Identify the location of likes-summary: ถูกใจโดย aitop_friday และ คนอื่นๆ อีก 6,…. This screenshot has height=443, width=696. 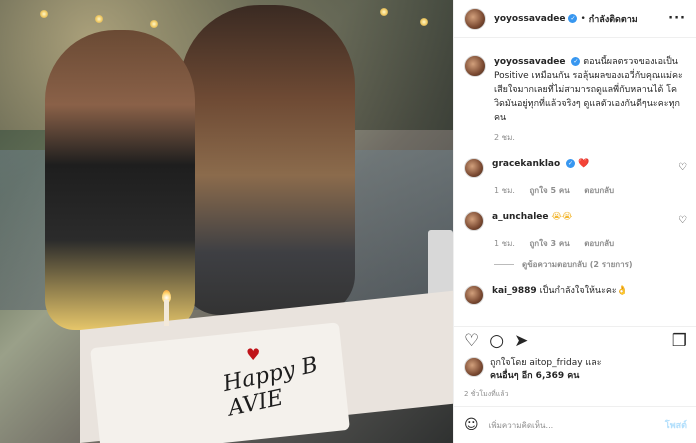
(576, 370).